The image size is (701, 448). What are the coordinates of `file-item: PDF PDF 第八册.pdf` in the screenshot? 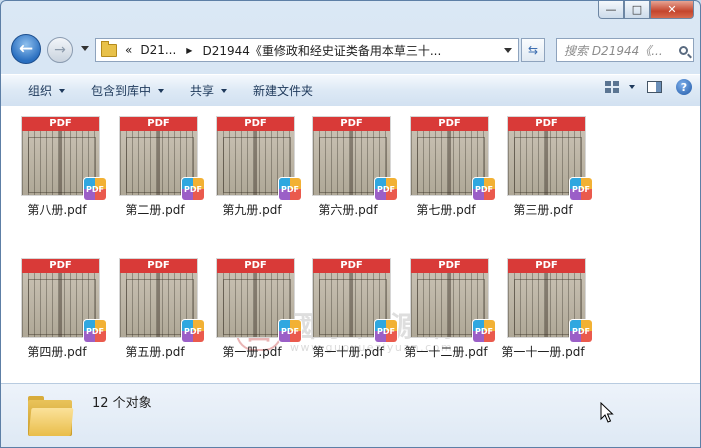 It's located at (59, 166).